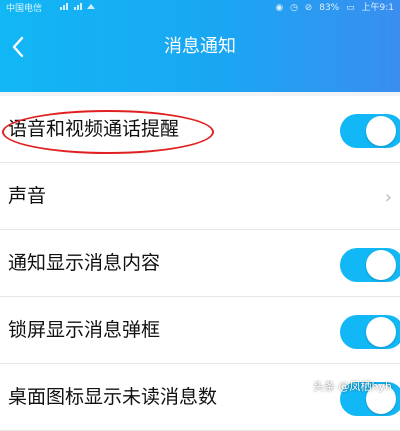  What do you see at coordinates (294, 8) in the screenshot?
I see `alarm-icon: ◷` at bounding box center [294, 8].